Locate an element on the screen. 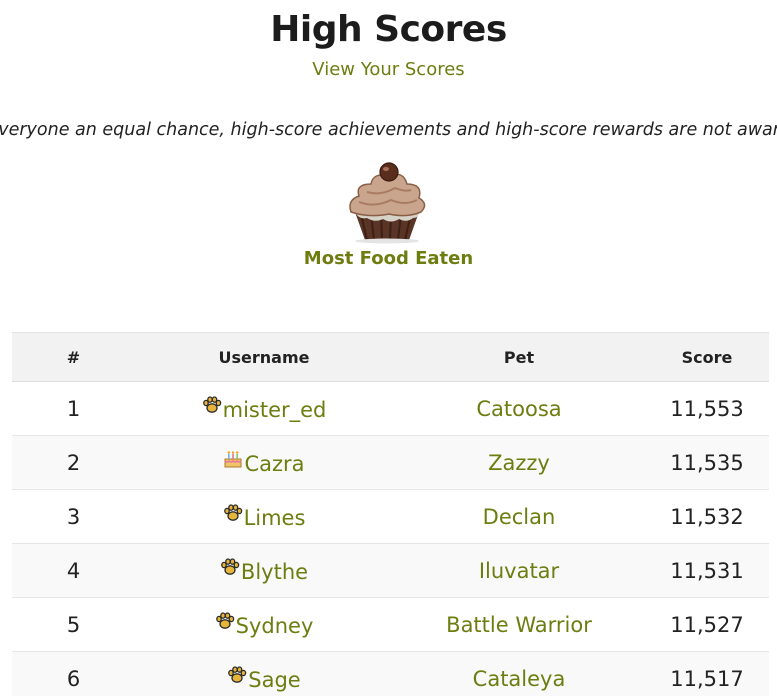  username-link: Cazra is located at coordinates (274, 464).